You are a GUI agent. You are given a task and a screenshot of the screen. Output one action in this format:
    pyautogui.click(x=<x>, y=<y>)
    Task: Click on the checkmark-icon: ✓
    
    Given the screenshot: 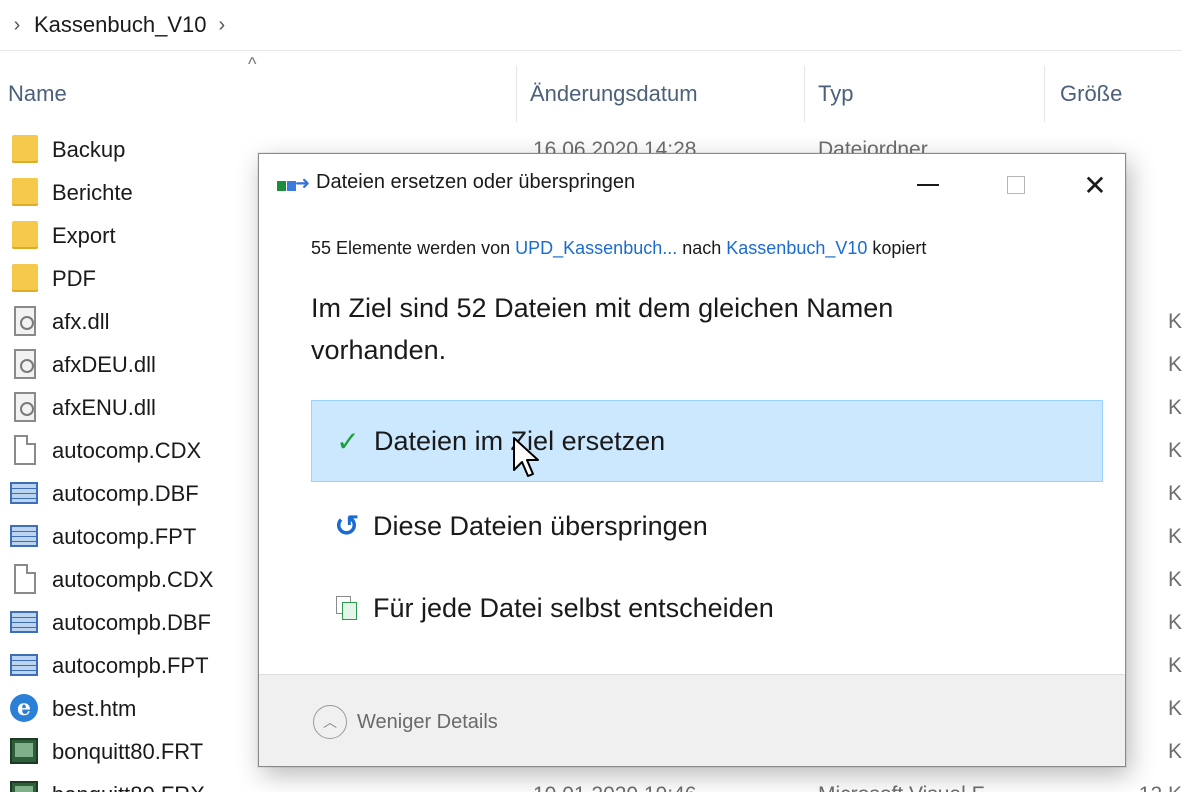 What is the action you would take?
    pyautogui.click(x=348, y=441)
    